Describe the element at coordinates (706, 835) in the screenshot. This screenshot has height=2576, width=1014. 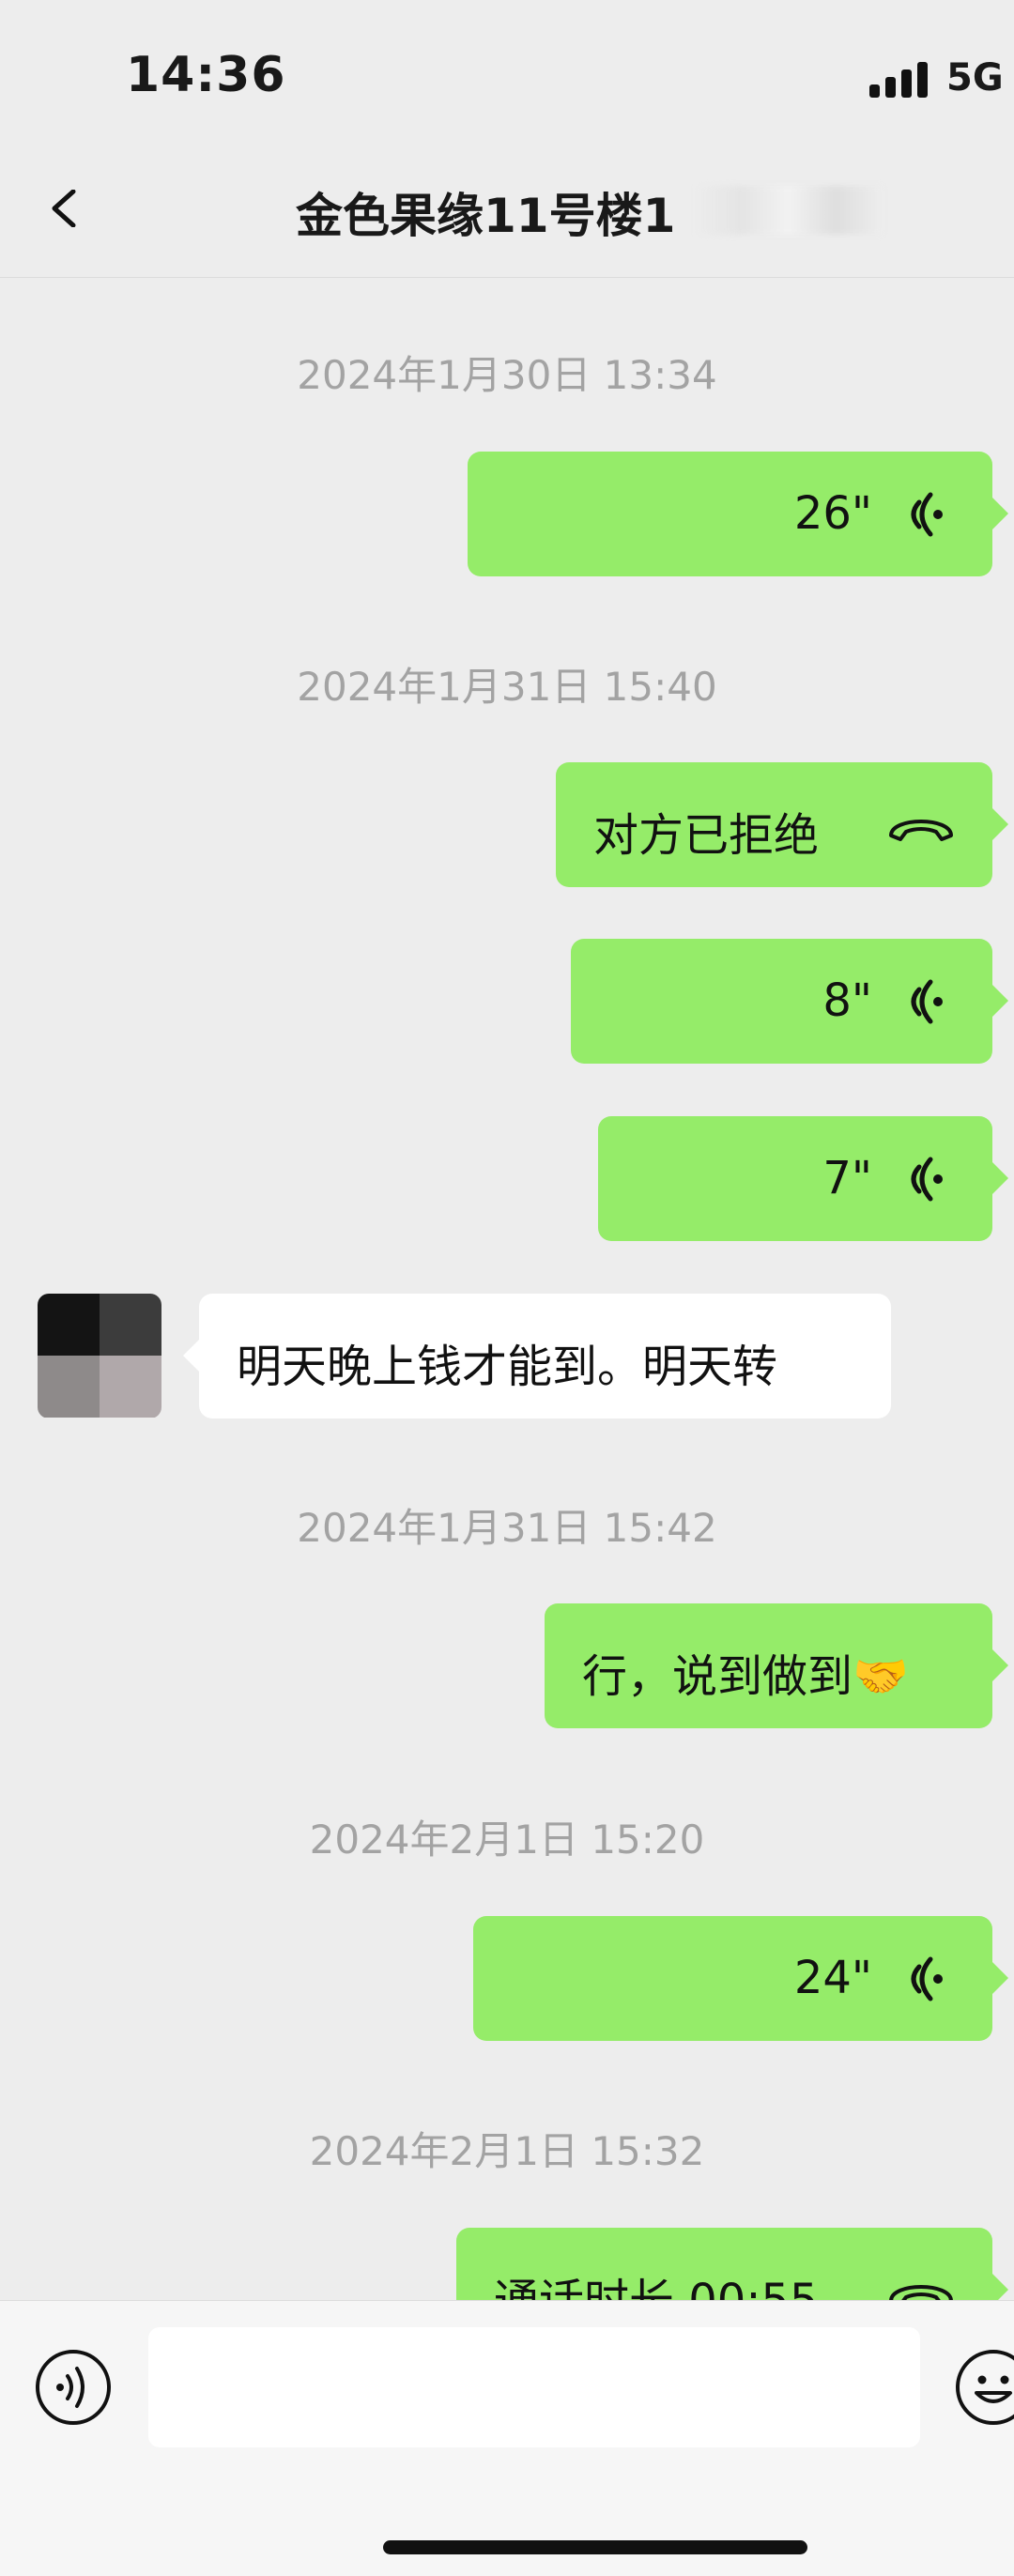
I see `call-status-text: 对方已拒绝` at that location.